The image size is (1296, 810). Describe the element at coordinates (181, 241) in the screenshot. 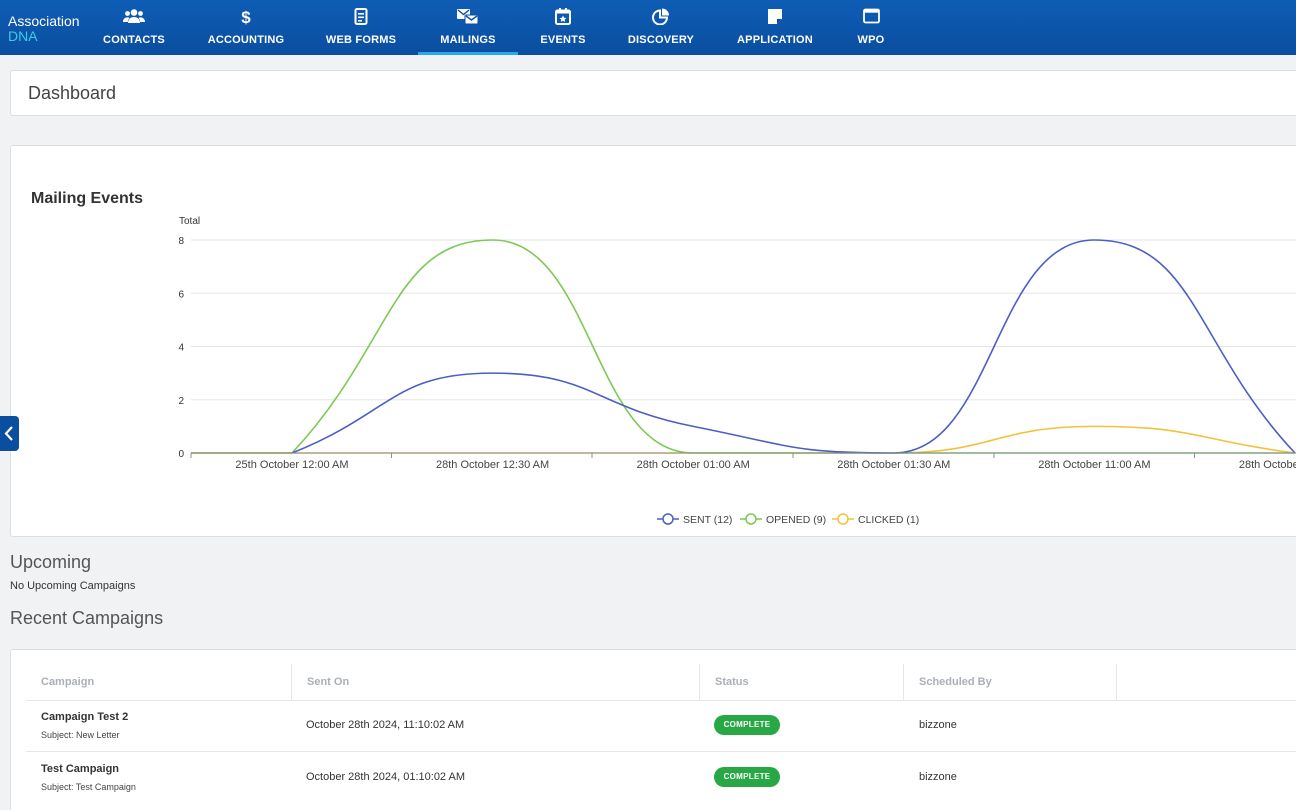

I see `y-tick-label: 8` at that location.